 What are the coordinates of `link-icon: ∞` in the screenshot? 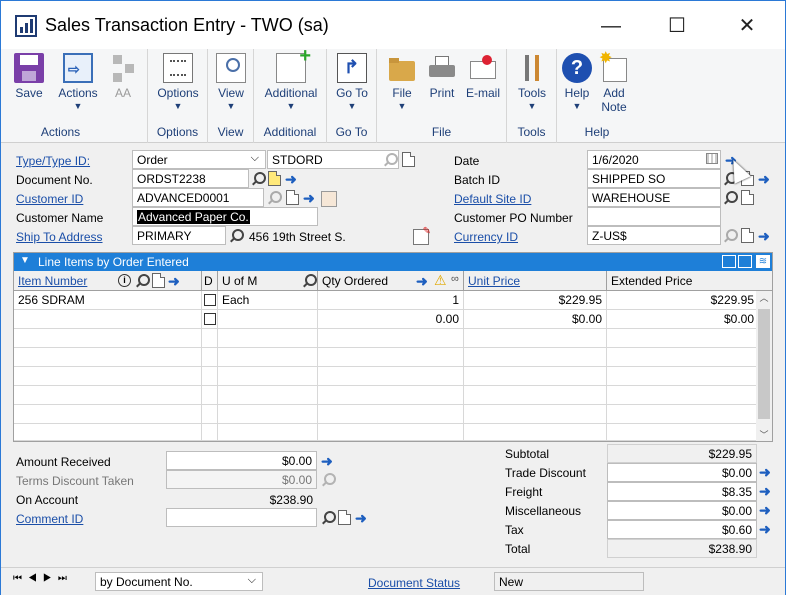 It's located at (455, 279).